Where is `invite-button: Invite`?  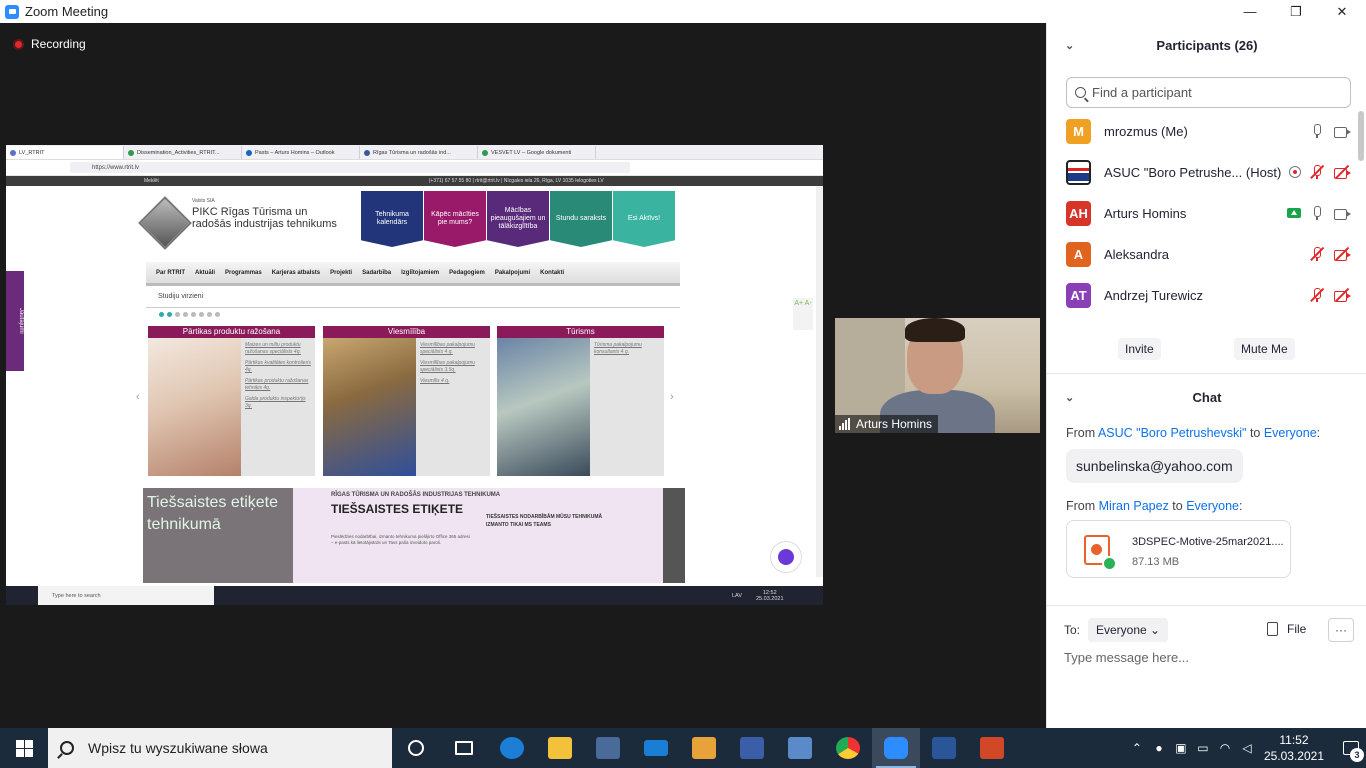
invite-button: Invite is located at coordinates (1139, 349).